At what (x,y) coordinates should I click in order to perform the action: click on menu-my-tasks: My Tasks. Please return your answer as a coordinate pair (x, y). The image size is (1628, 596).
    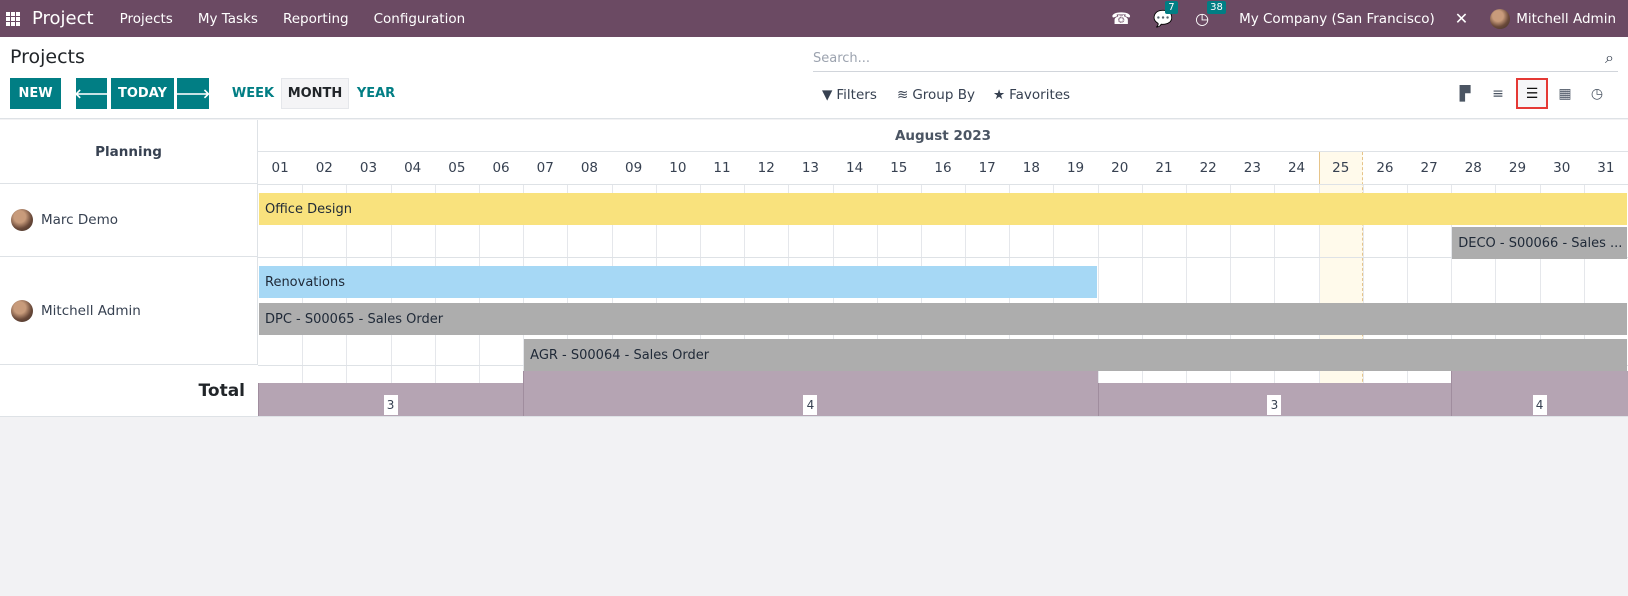
    Looking at the image, I should click on (228, 19).